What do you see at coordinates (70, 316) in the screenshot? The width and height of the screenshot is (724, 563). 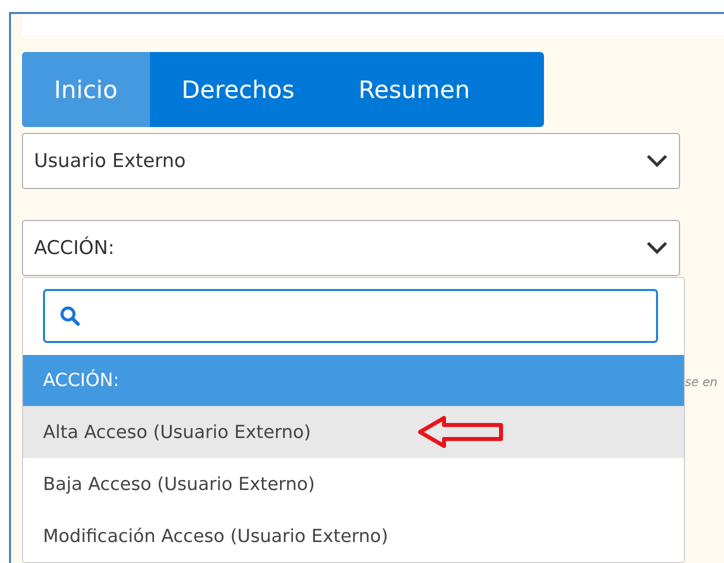 I see `search-icon` at bounding box center [70, 316].